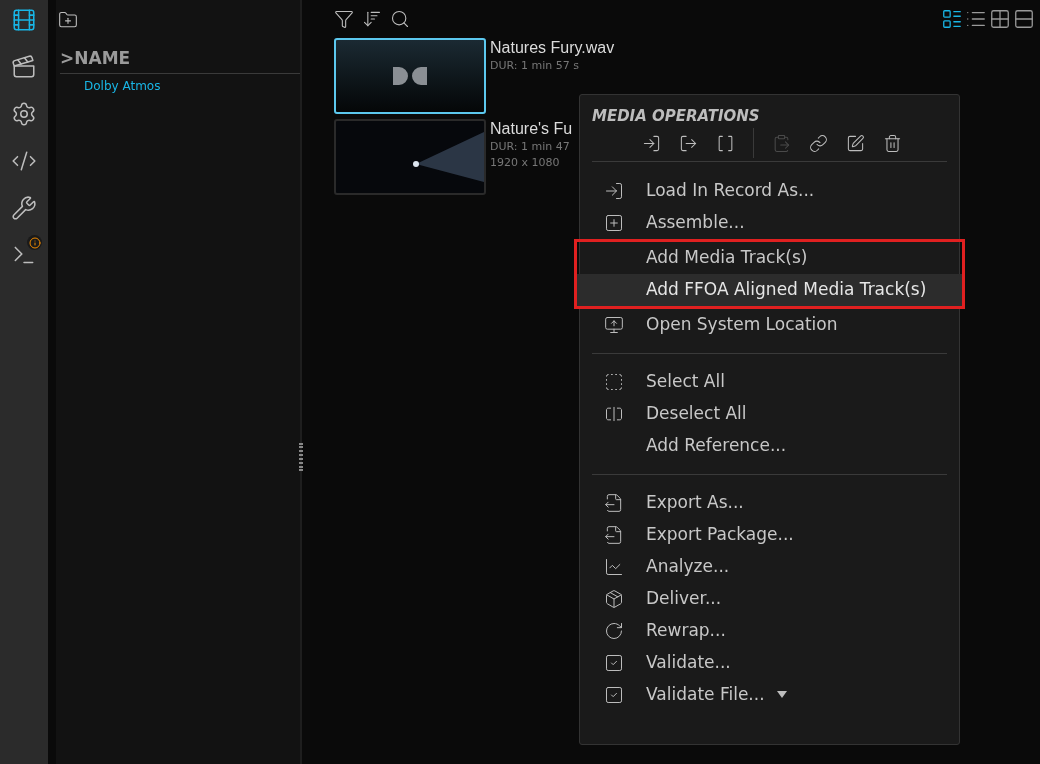  What do you see at coordinates (769, 381) in the screenshot?
I see `menu-item: Select All` at bounding box center [769, 381].